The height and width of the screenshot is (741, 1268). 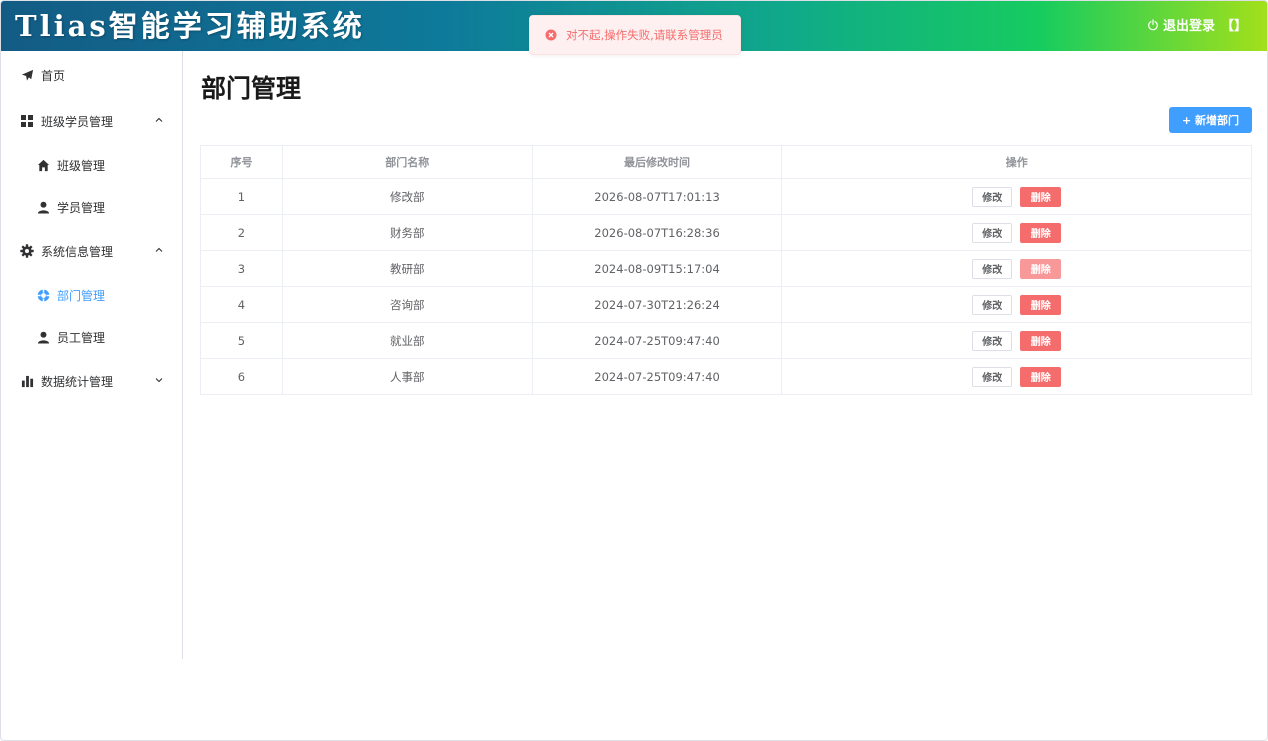 I want to click on sidebar-item-label: 数据统计管理, so click(x=77, y=381).